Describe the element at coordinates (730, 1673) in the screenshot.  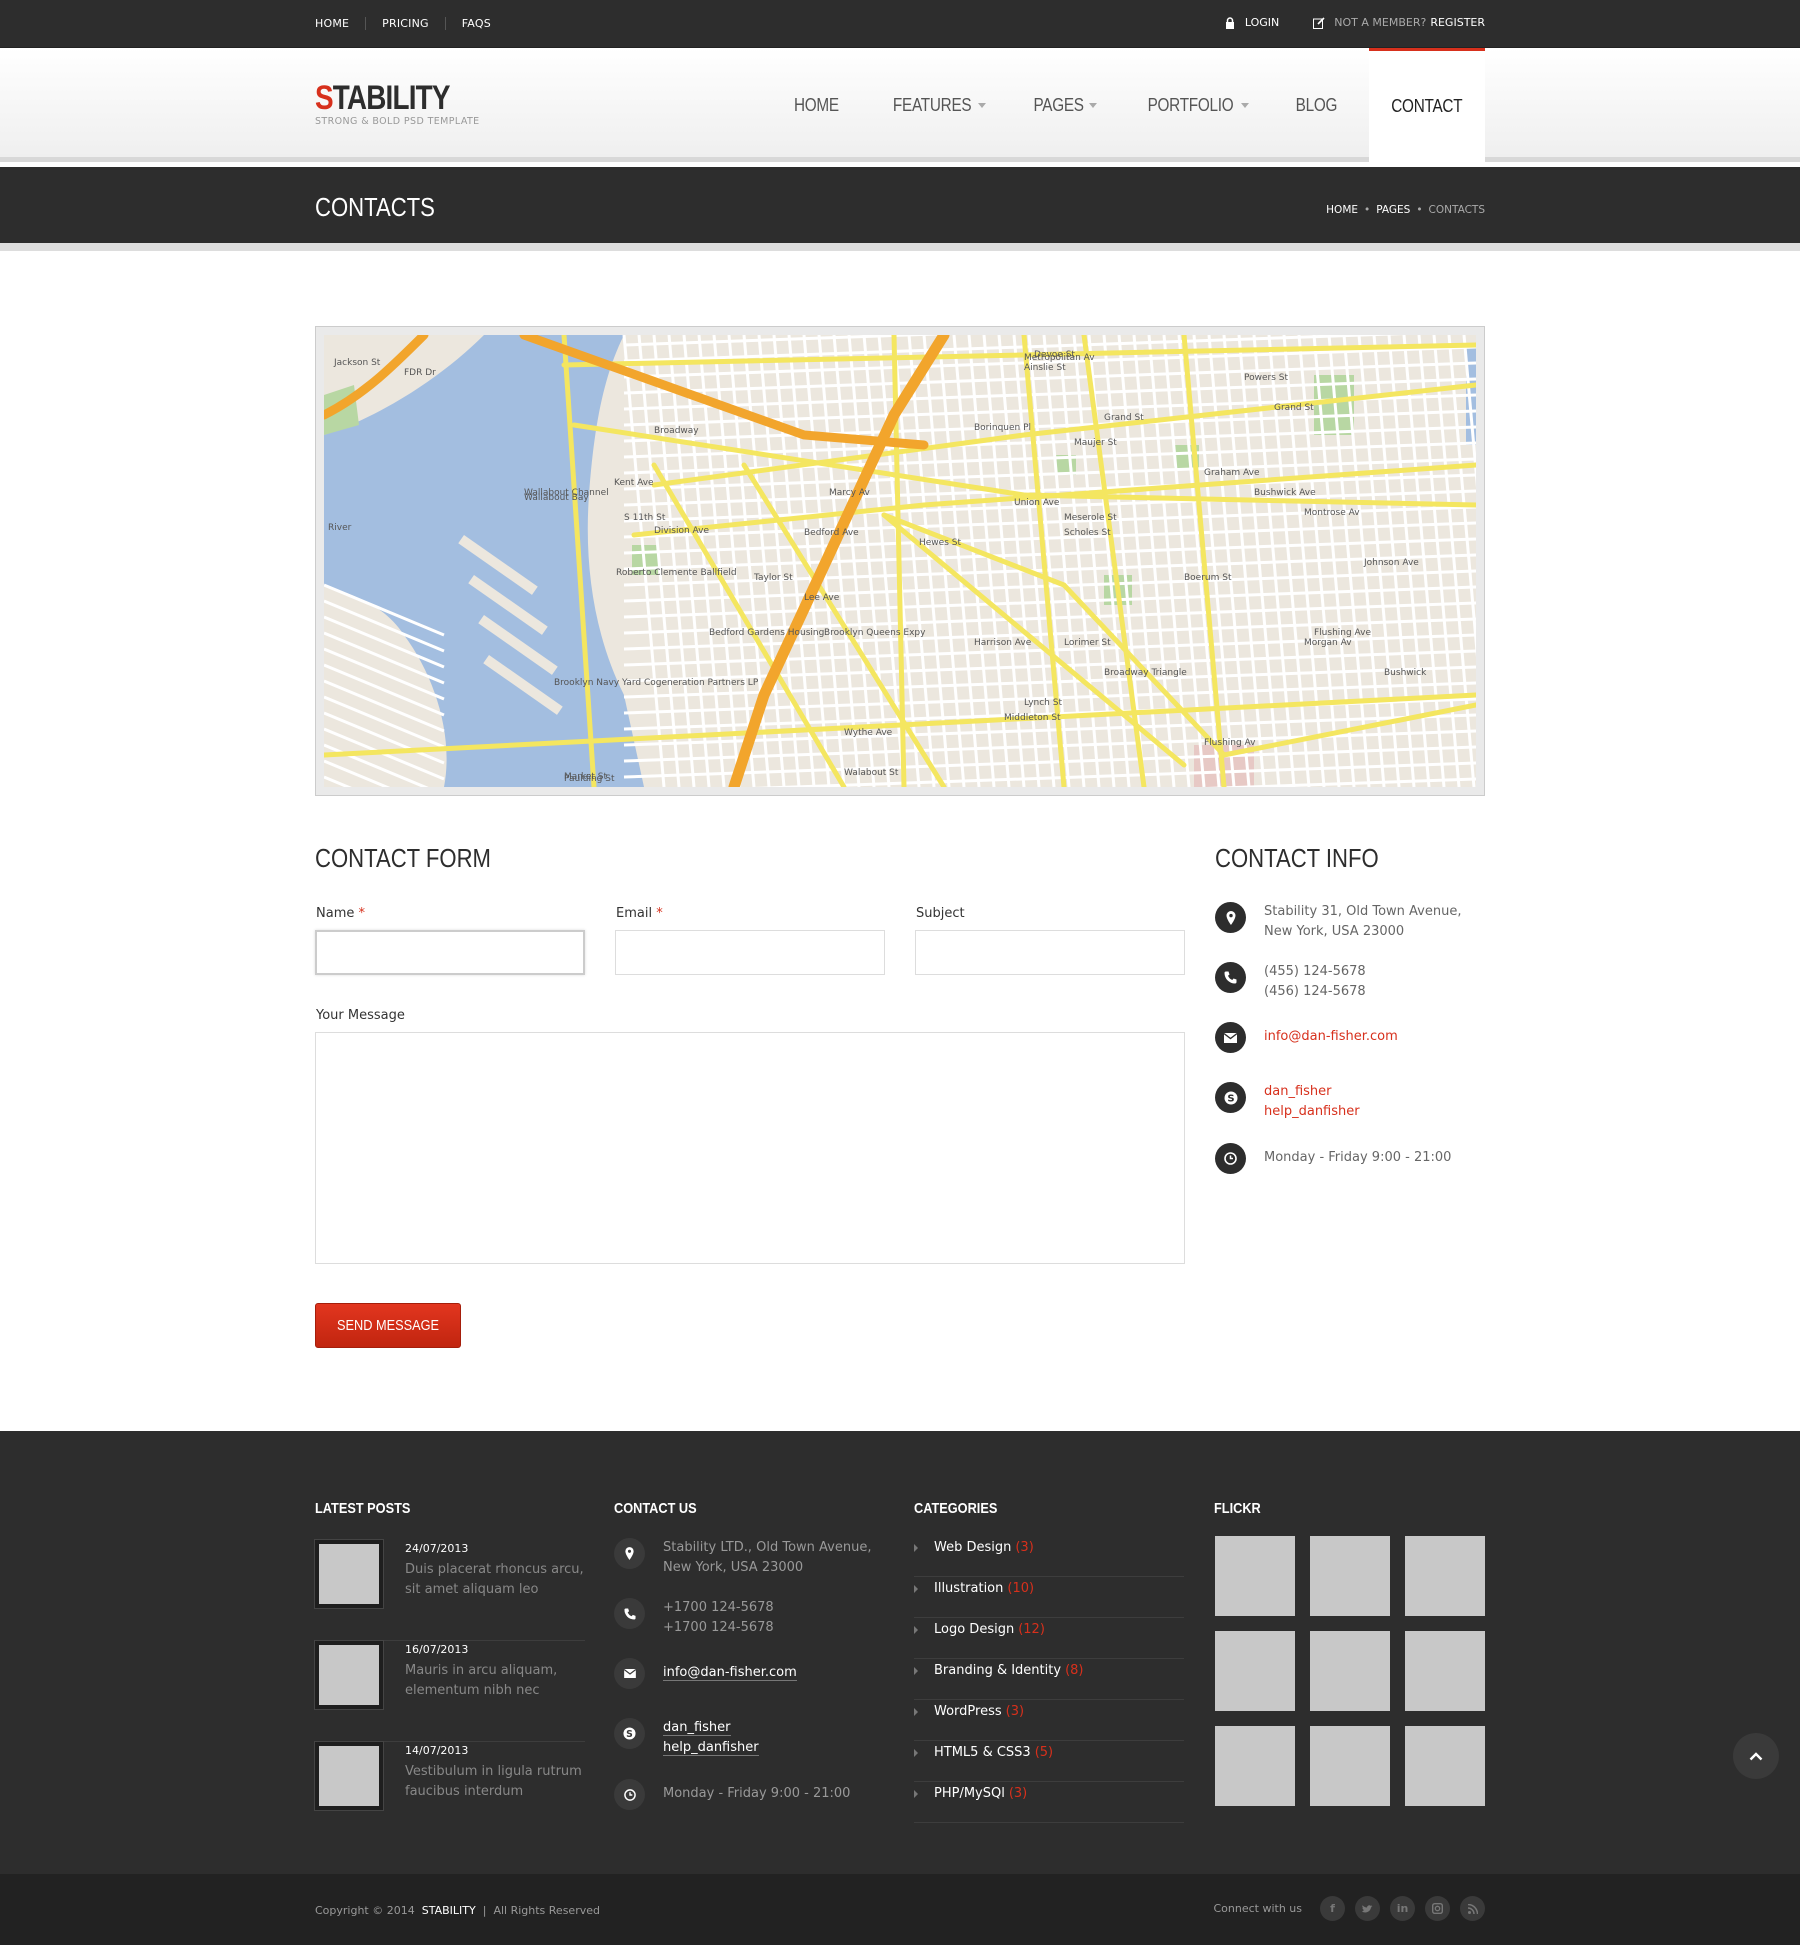
I see `footer-email-link: info@dan-fisher.com` at that location.